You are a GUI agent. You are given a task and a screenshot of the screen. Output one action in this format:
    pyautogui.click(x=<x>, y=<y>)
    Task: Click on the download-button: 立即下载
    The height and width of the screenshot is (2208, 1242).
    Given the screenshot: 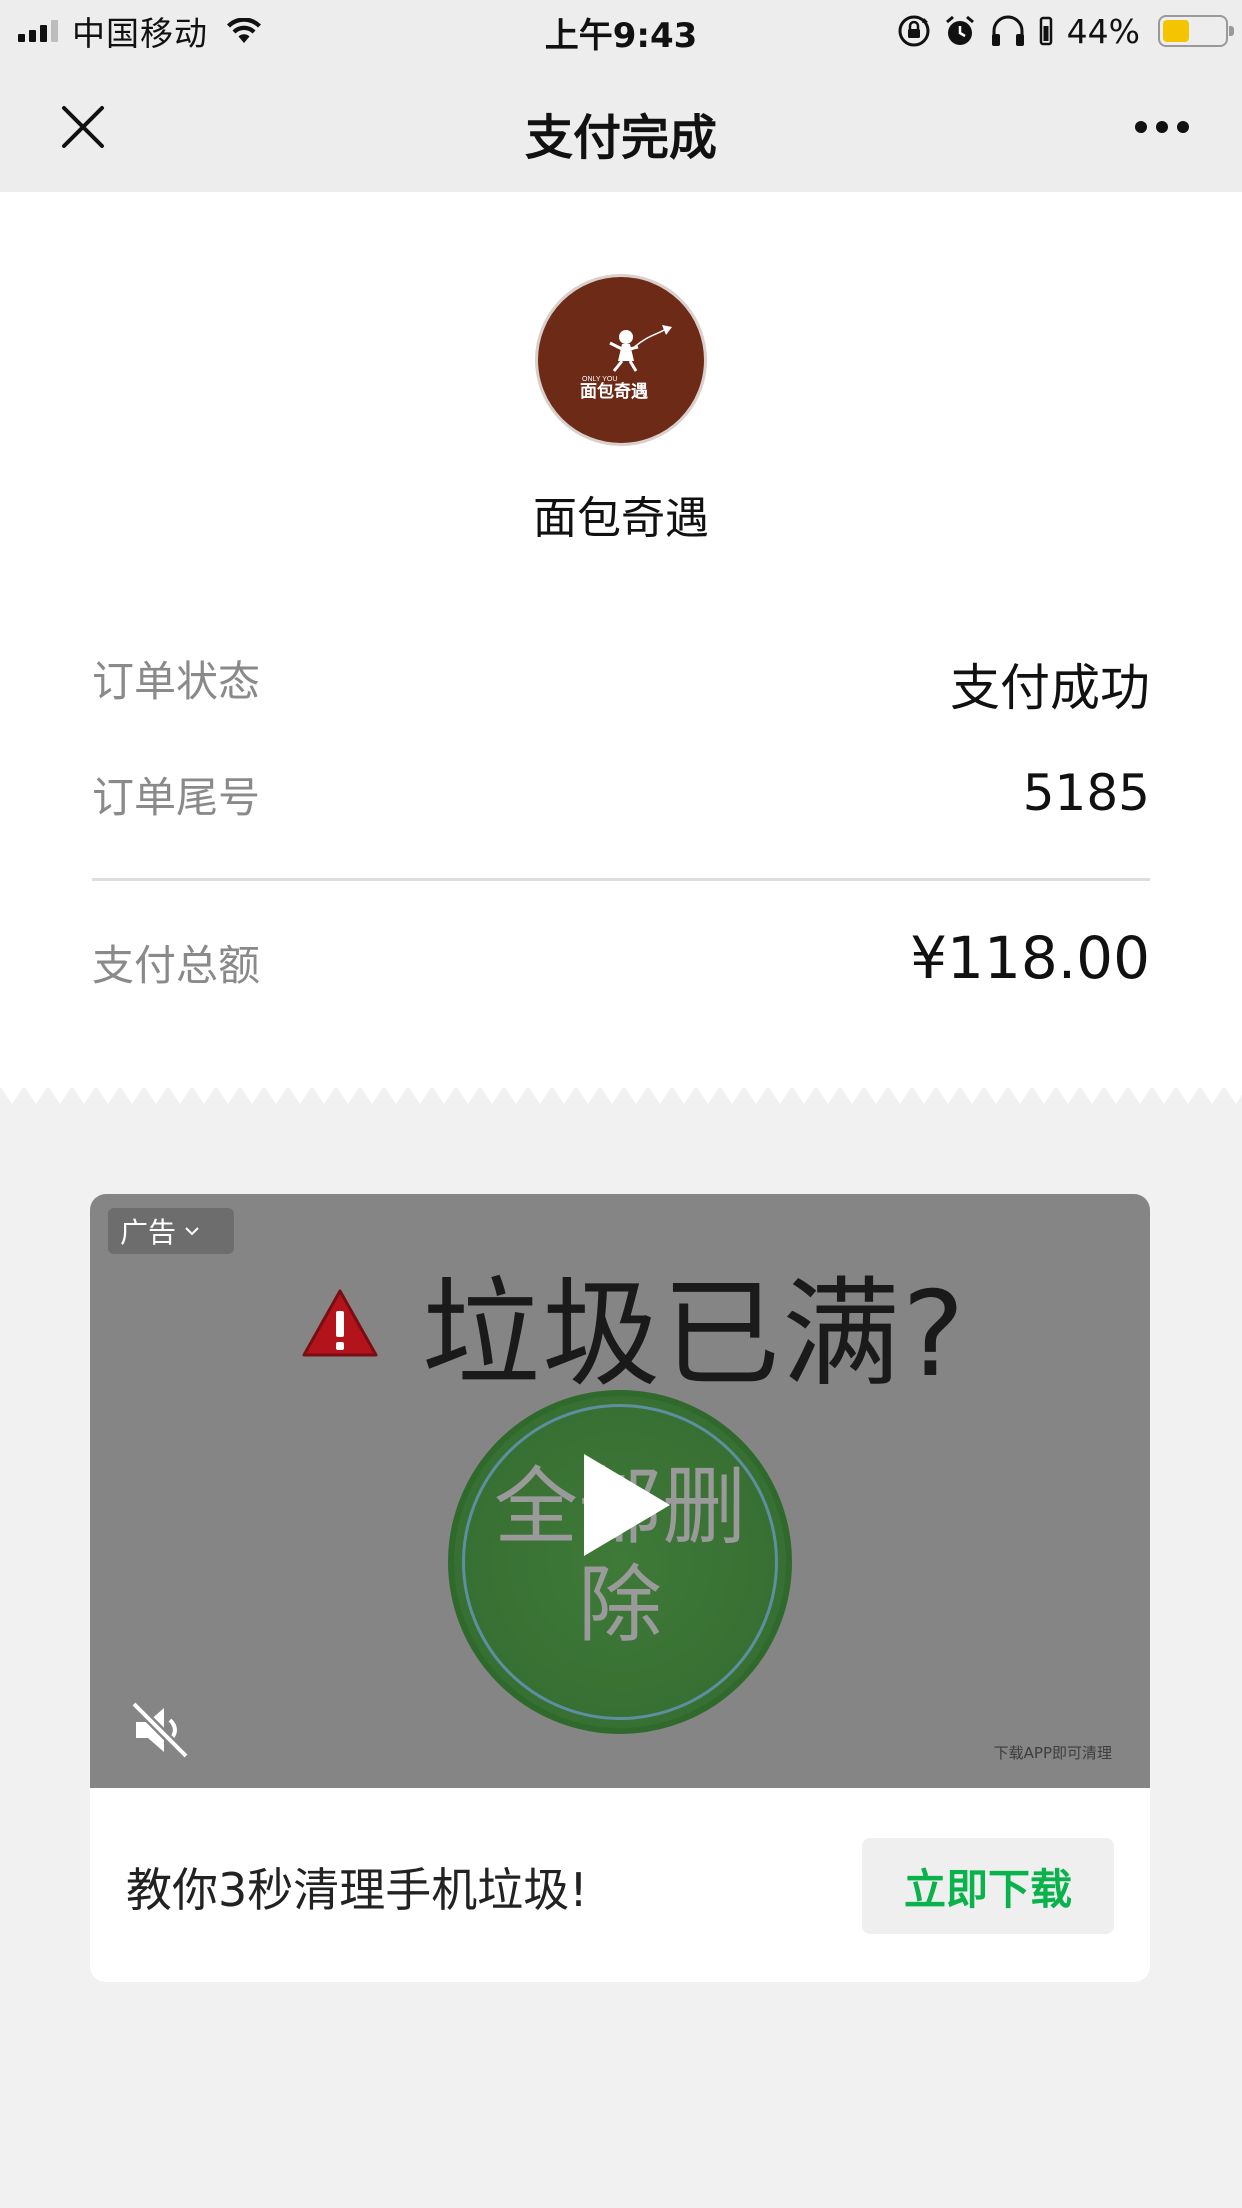 What is the action you would take?
    pyautogui.click(x=988, y=1886)
    